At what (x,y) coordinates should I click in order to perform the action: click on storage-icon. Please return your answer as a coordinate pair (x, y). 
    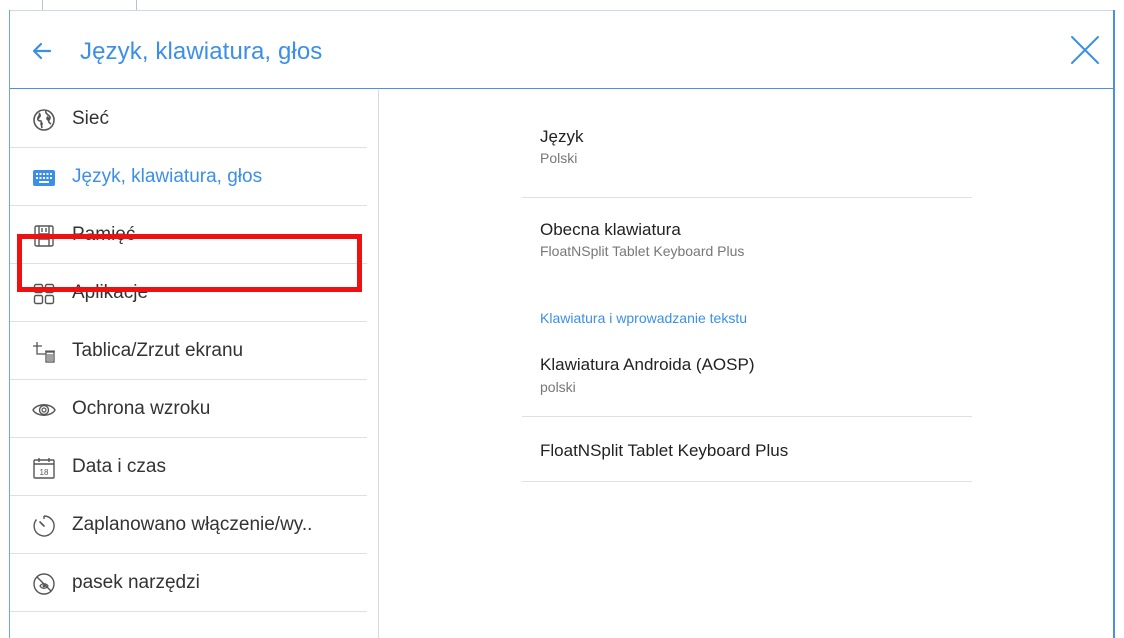
    Looking at the image, I should click on (44, 236).